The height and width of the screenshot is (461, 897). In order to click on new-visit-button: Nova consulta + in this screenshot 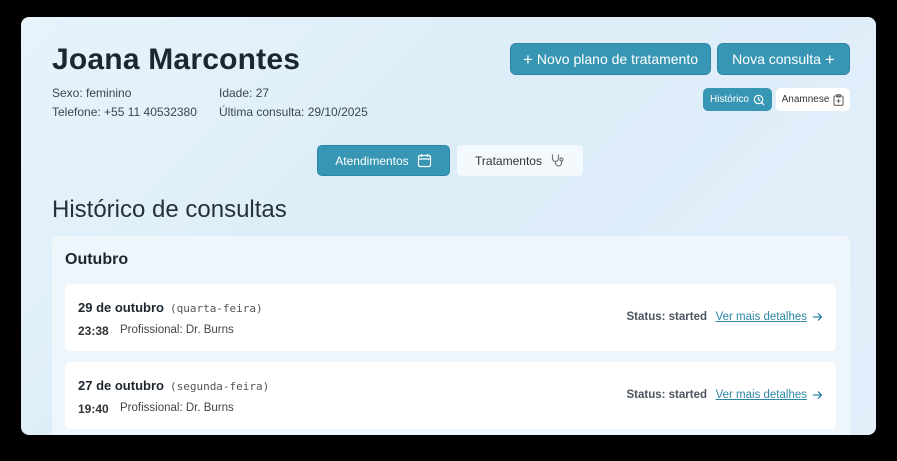, I will do `click(783, 59)`.